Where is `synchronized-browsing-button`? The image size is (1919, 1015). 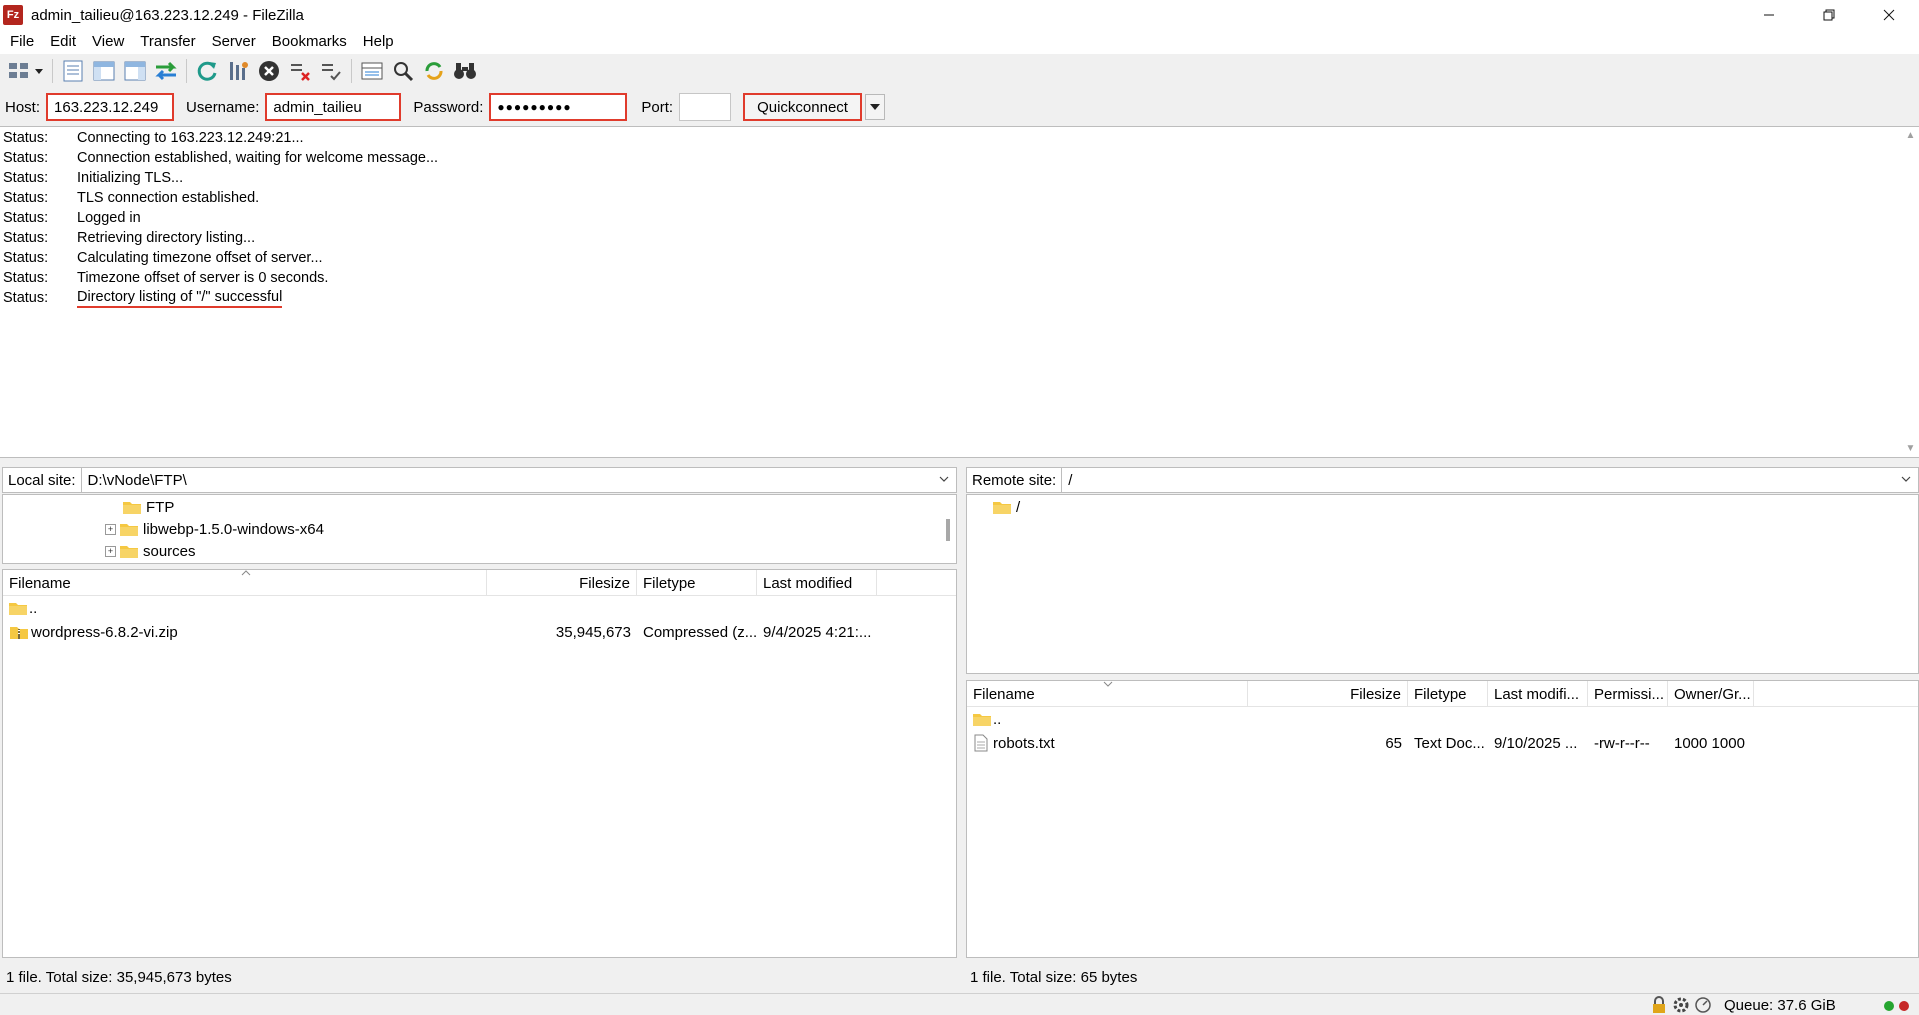 synchronized-browsing-button is located at coordinates (434, 71).